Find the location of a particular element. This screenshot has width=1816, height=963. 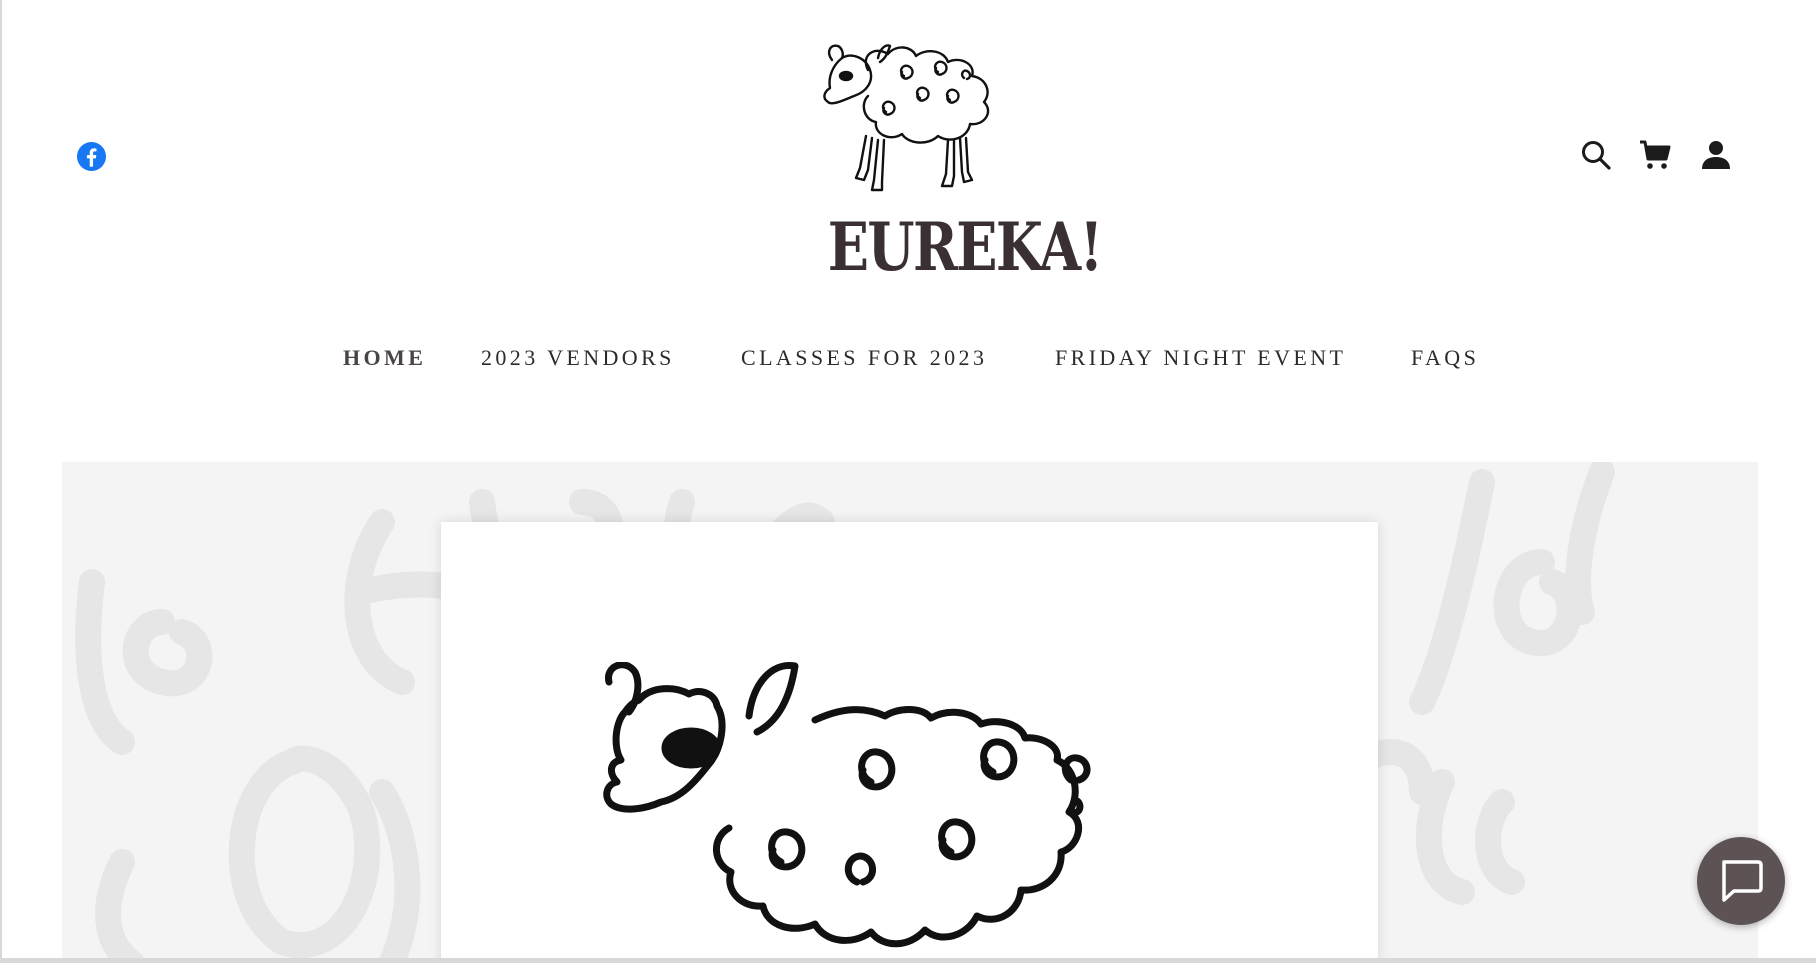

chat-button is located at coordinates (1741, 881).